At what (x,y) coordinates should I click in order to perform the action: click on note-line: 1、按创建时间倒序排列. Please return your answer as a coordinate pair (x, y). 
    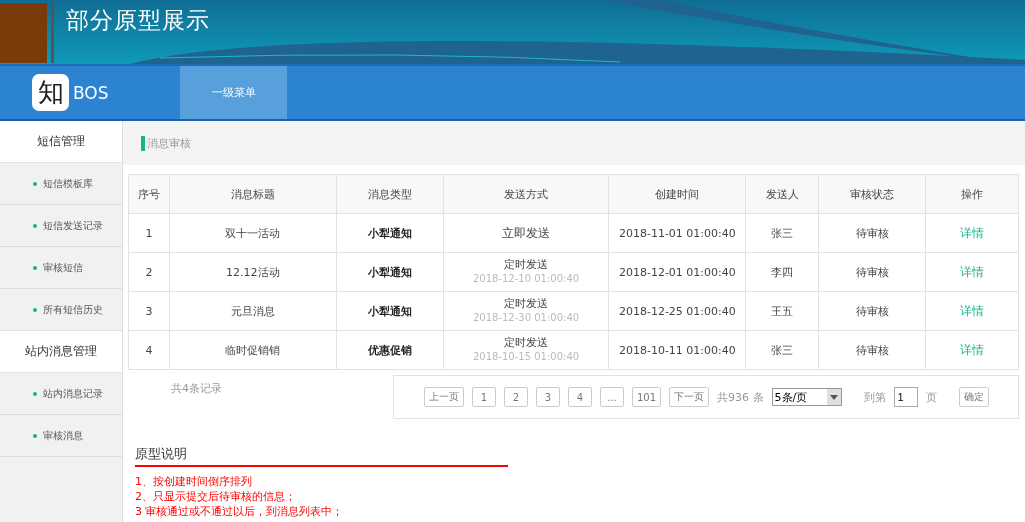
    Looking at the image, I should click on (194, 481).